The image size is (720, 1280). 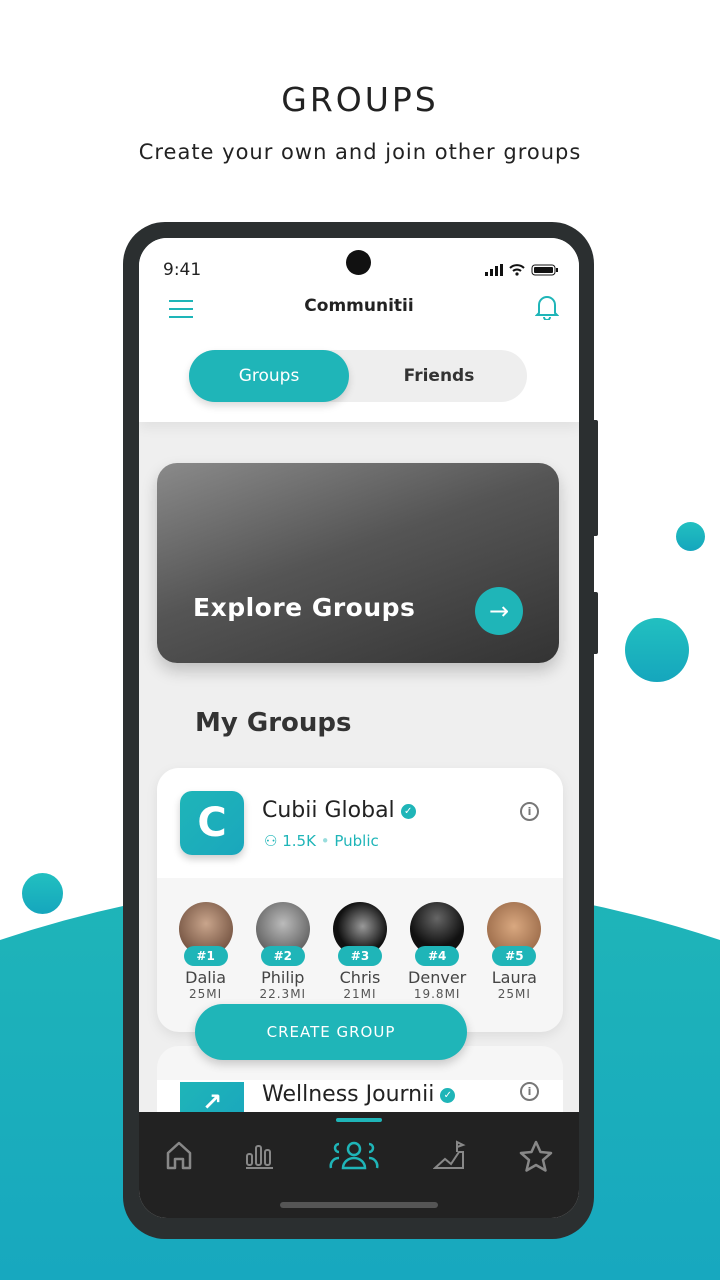 What do you see at coordinates (450, 1155) in the screenshot?
I see `progress-flag-icon` at bounding box center [450, 1155].